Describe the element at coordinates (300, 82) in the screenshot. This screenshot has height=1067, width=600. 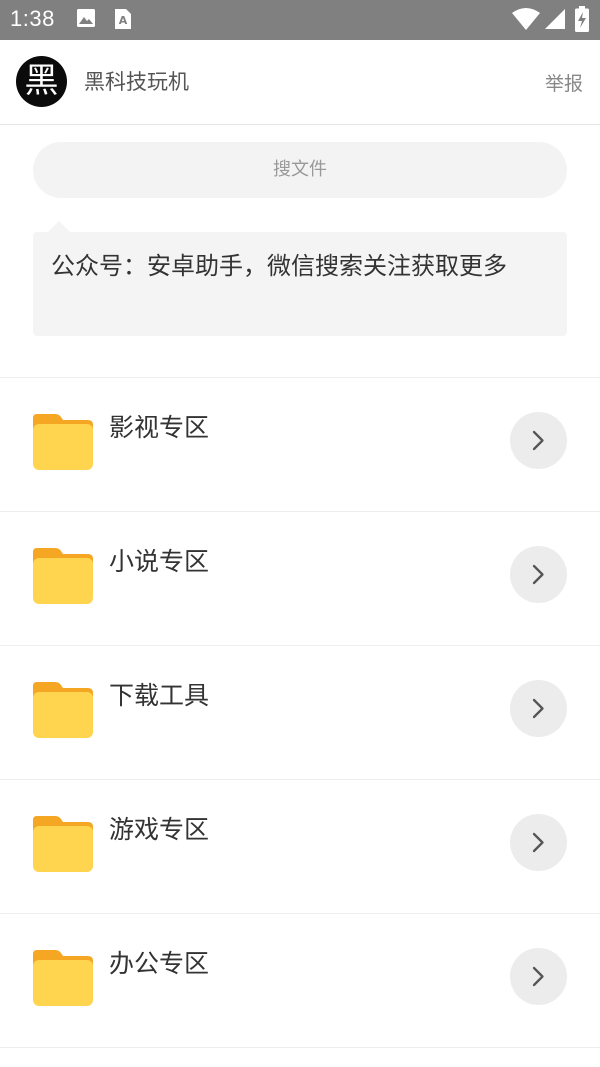
I see `header: 黑 黑科技玩机 举报` at that location.